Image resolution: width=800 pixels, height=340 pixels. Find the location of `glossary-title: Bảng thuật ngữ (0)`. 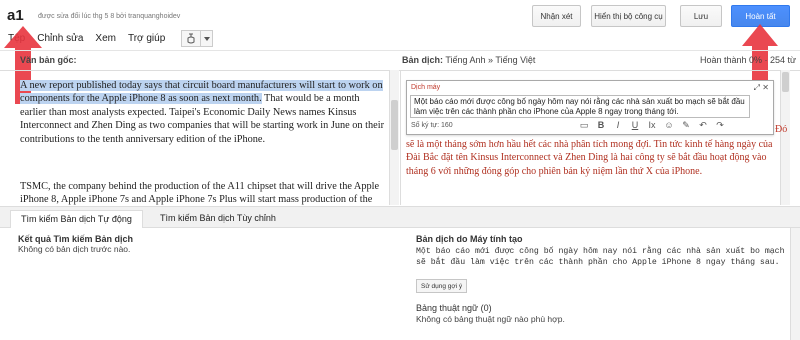

glossary-title: Bảng thuật ngữ (0) is located at coordinates (454, 308).